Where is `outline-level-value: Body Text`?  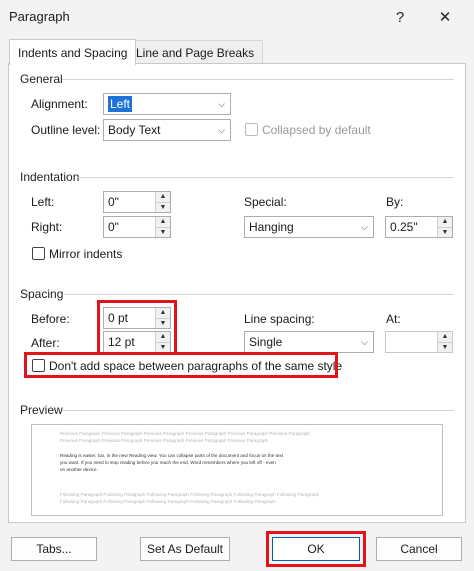
outline-level-value: Body Text is located at coordinates (134, 130).